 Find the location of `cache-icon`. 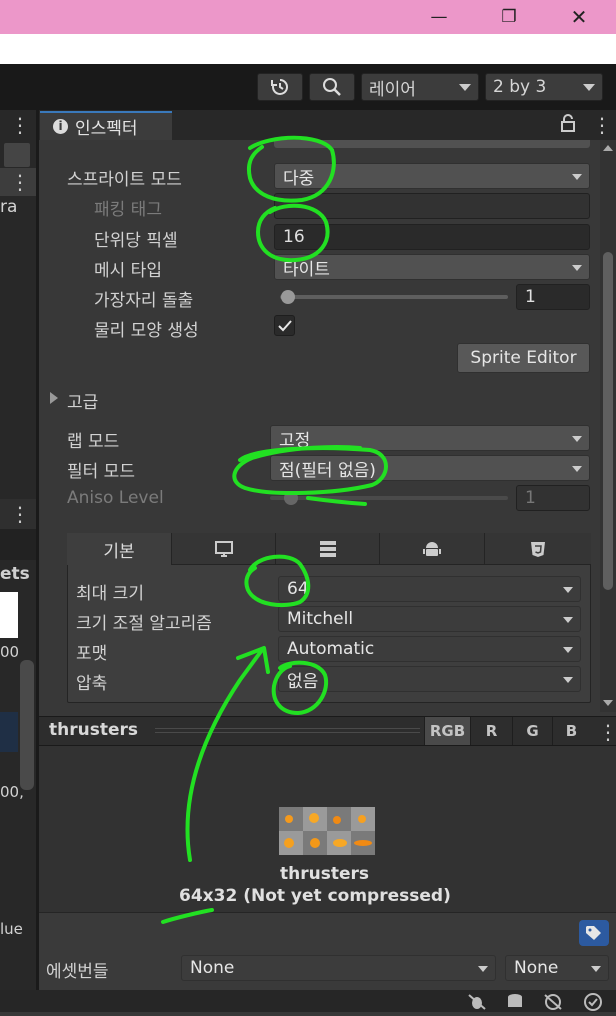

cache-icon is located at coordinates (515, 1004).